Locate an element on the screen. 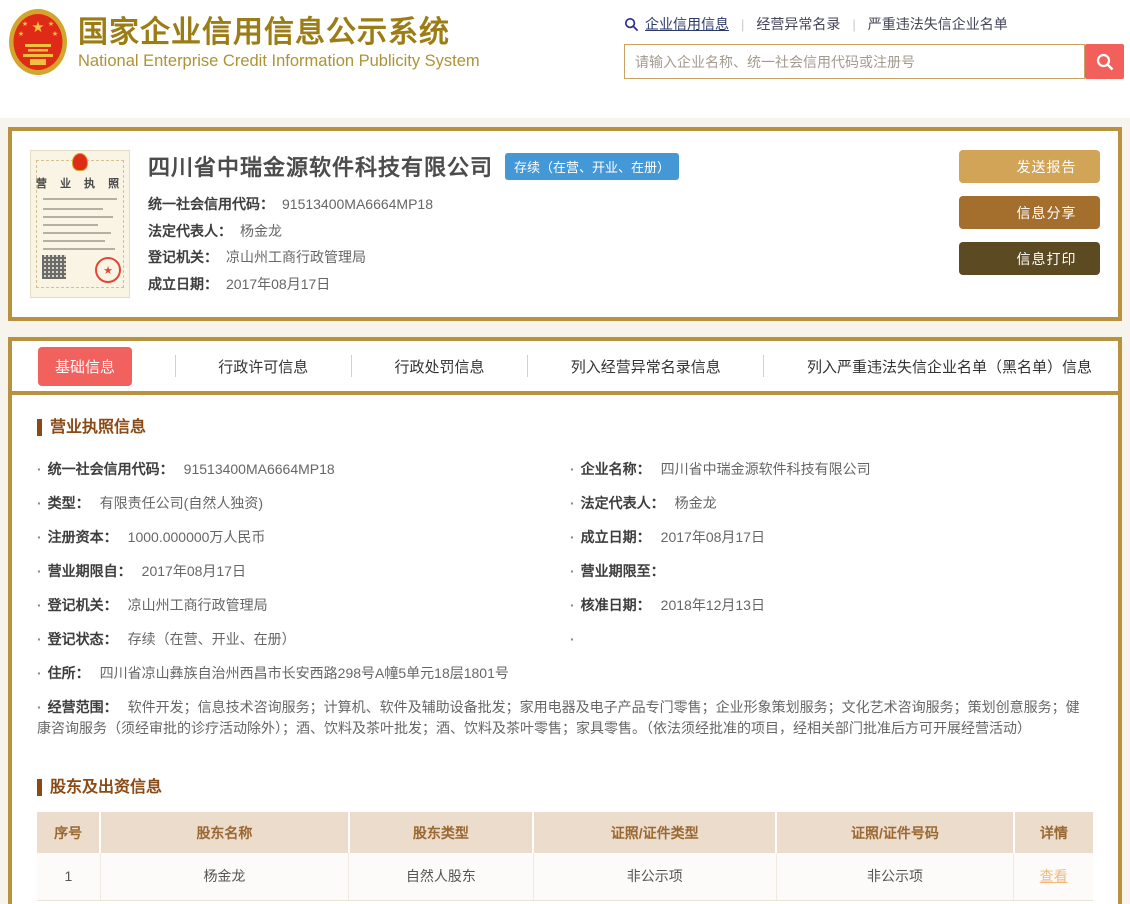 Image resolution: width=1130 pixels, height=904 pixels. site-title: 国家企业信用信息公示系统 is located at coordinates (264, 32).